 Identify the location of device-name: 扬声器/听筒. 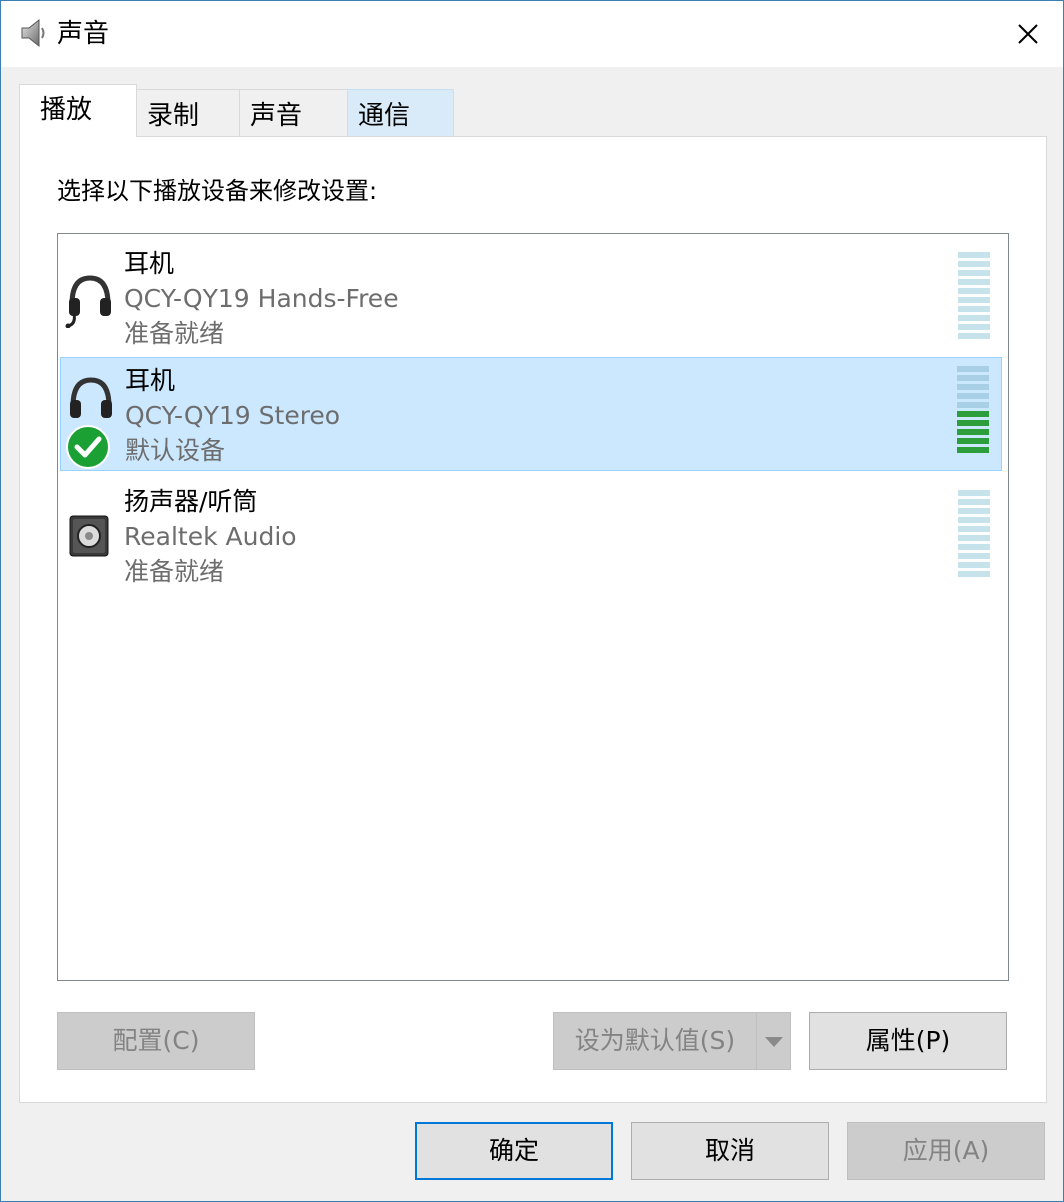
(191, 501).